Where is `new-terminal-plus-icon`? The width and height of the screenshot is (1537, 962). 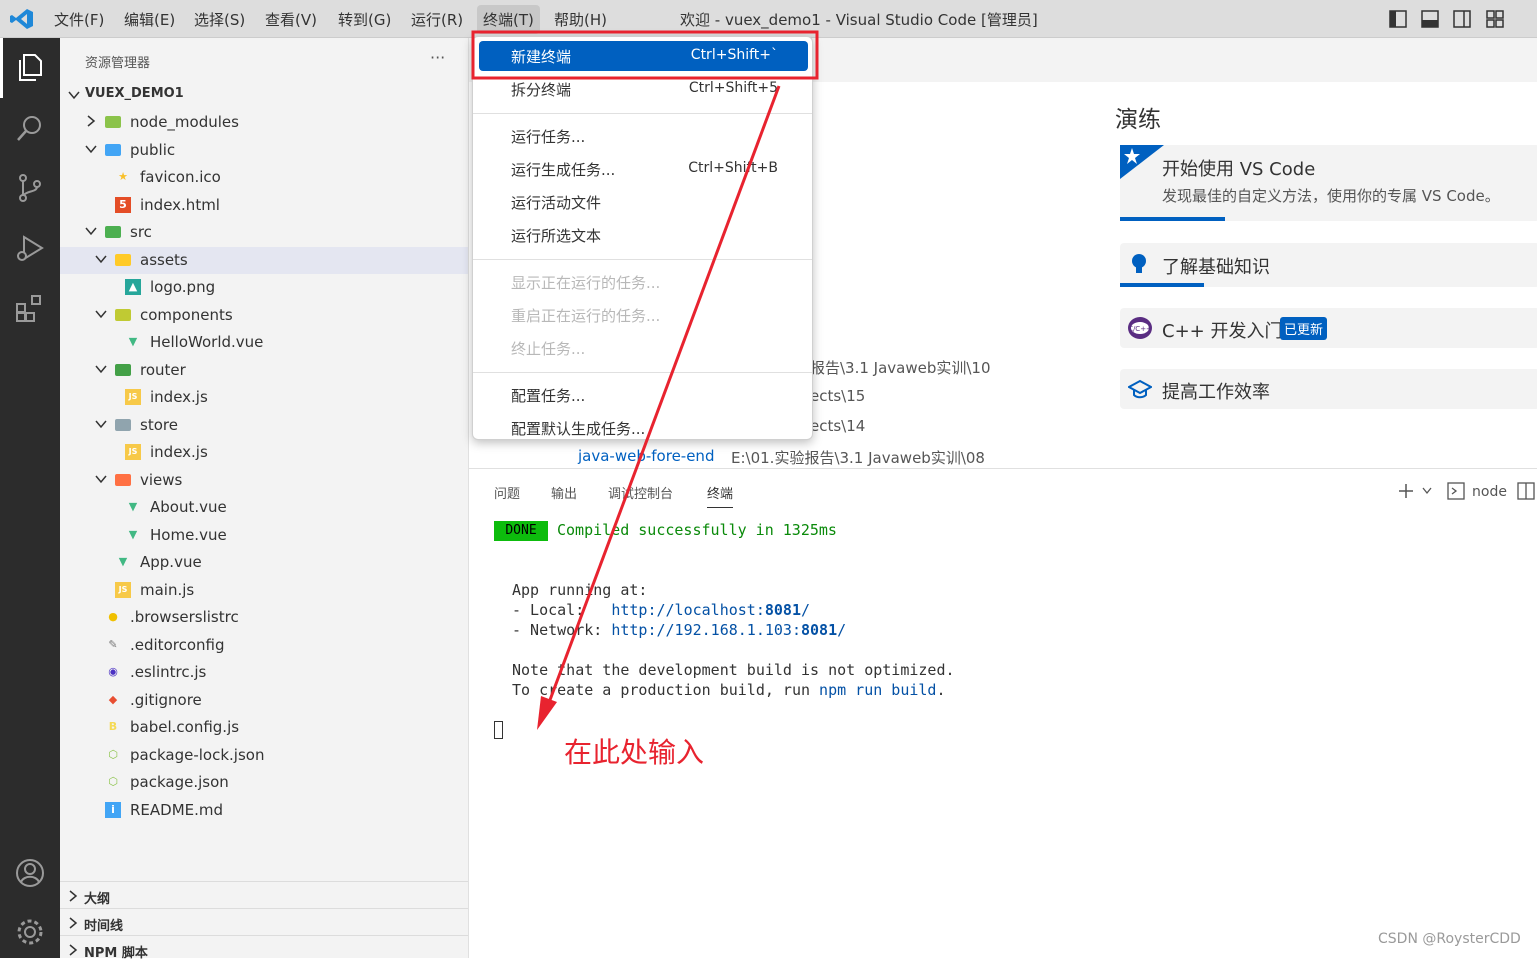
new-terminal-plus-icon is located at coordinates (1406, 491).